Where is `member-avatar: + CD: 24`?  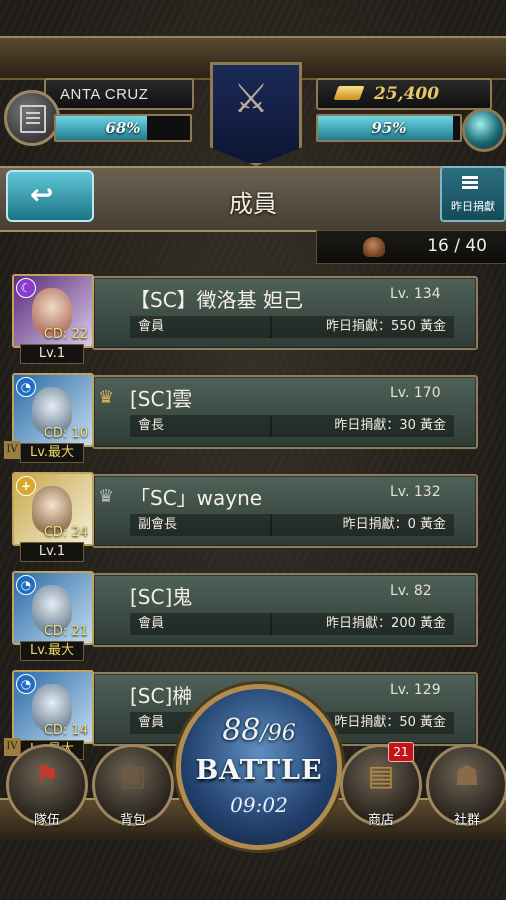 member-avatar: + CD: 24 is located at coordinates (53, 509).